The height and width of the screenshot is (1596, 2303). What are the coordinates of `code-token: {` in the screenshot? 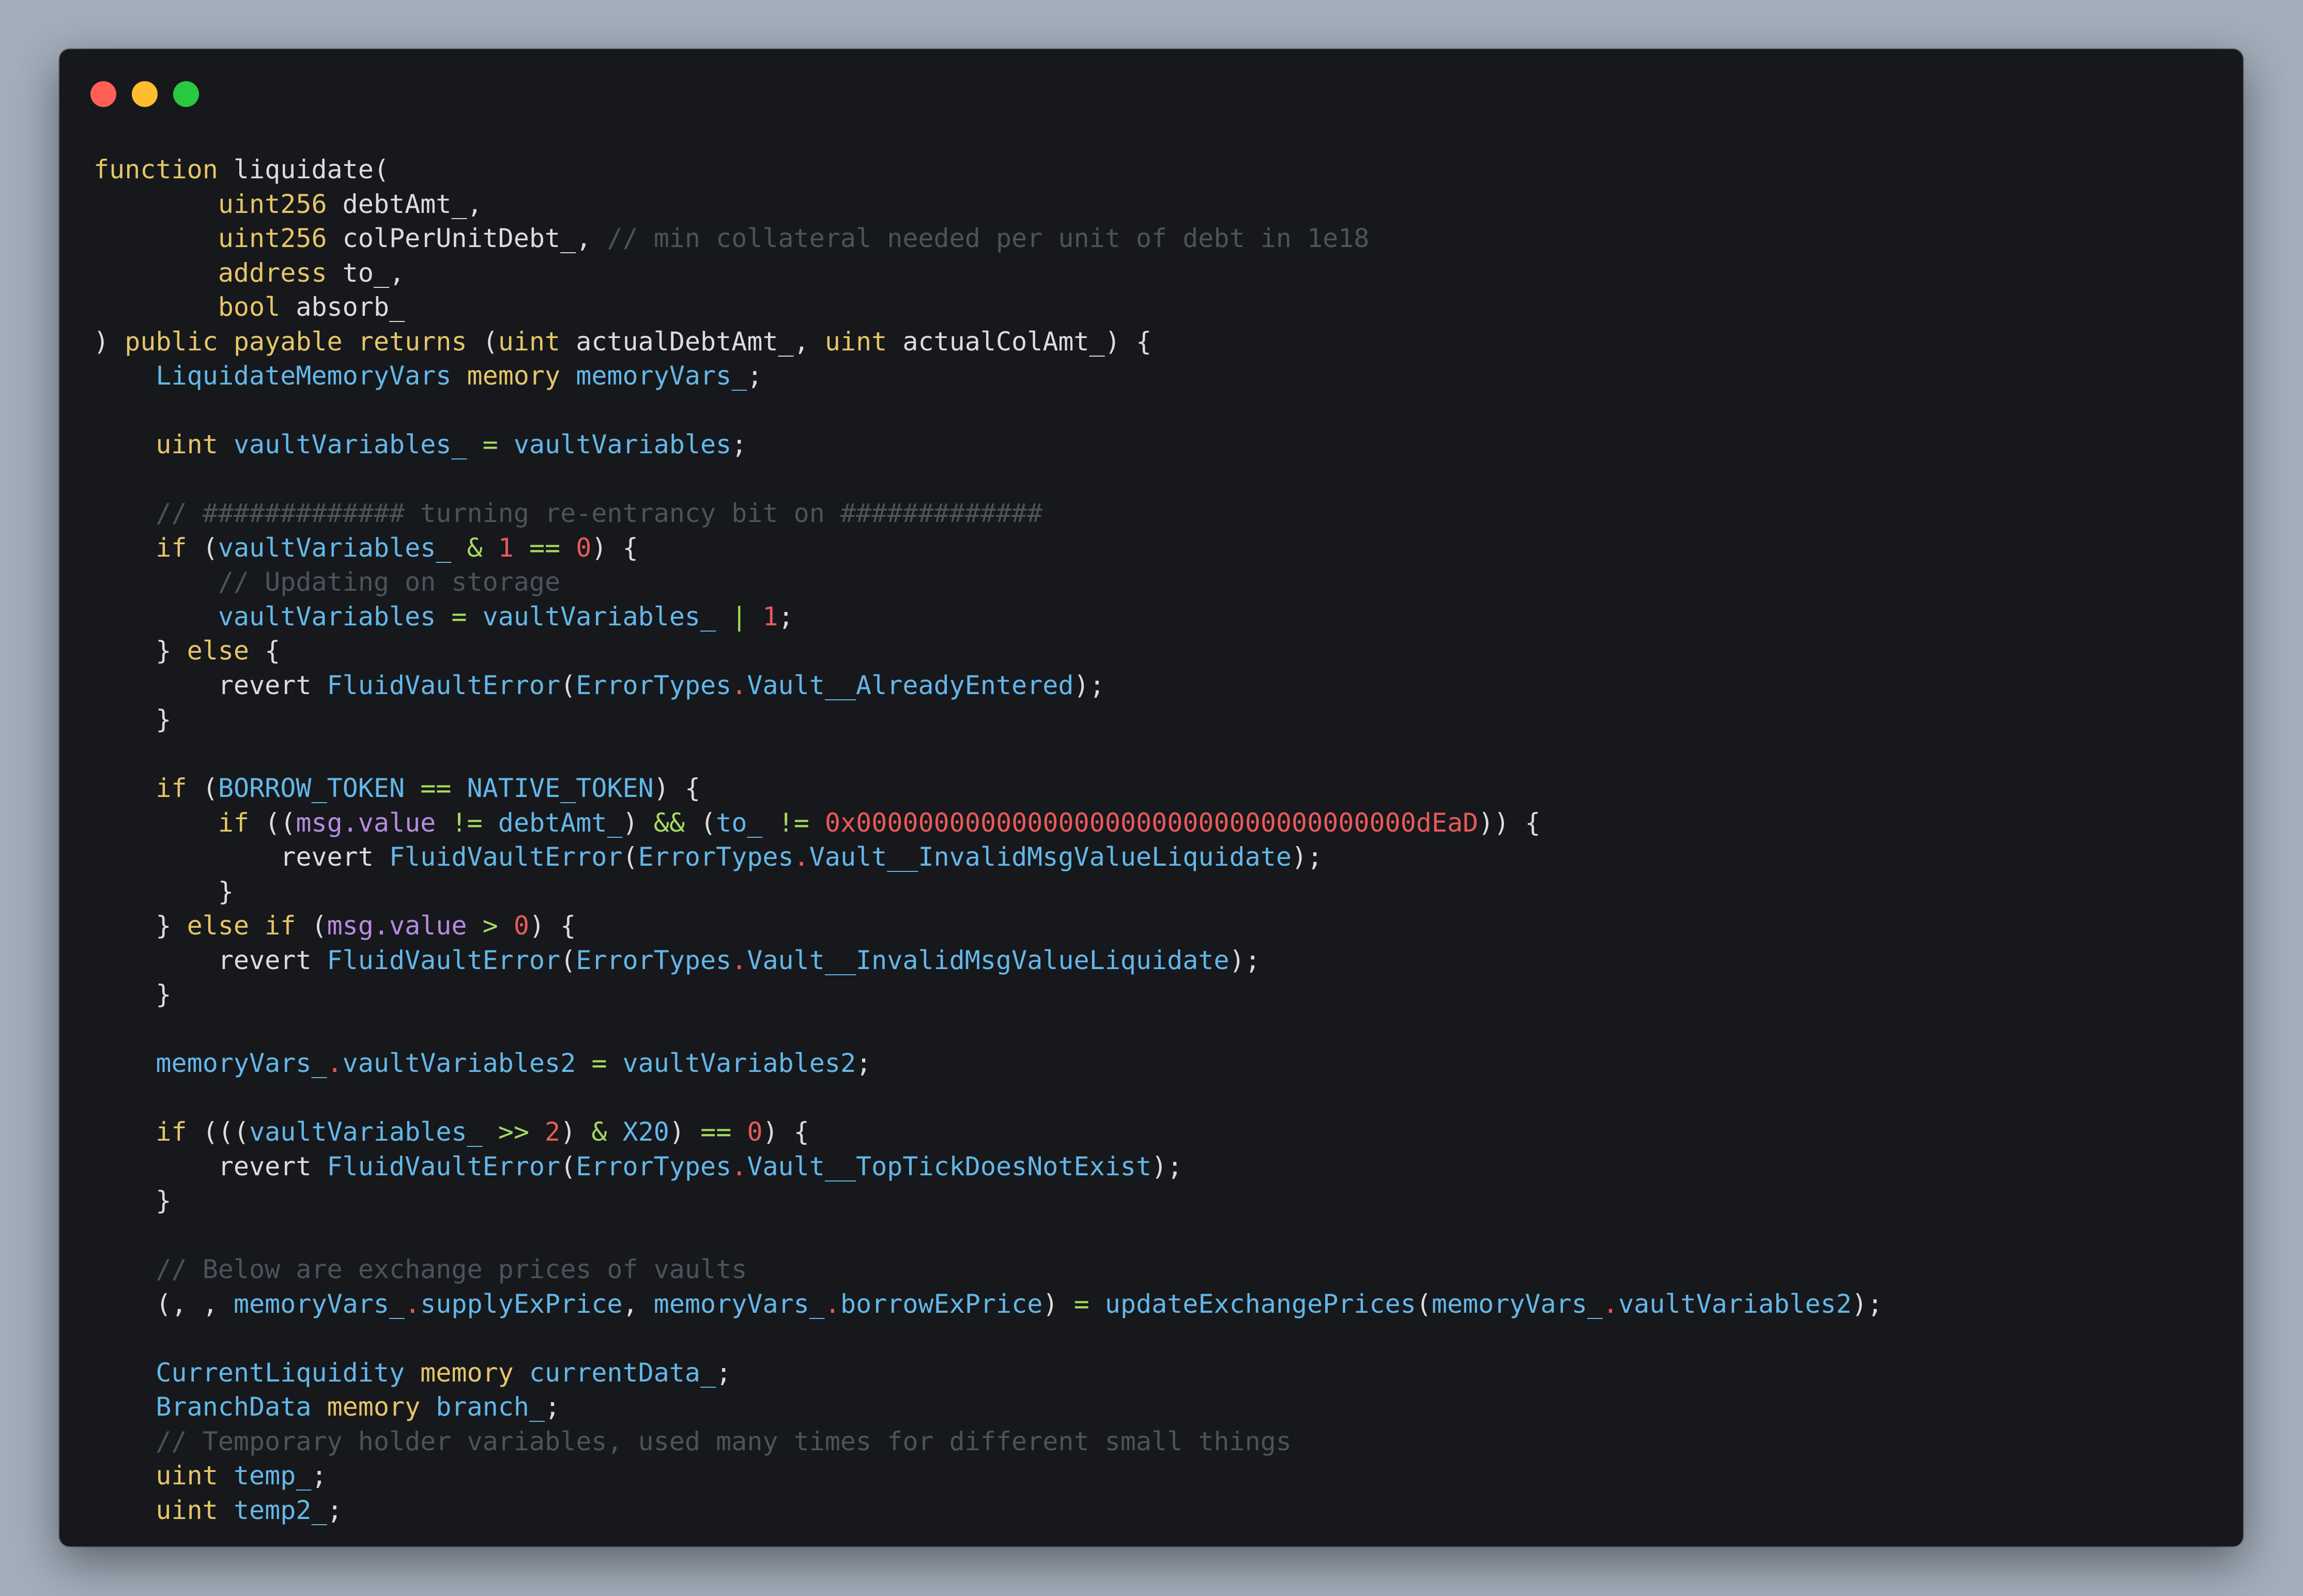 It's located at (265, 651).